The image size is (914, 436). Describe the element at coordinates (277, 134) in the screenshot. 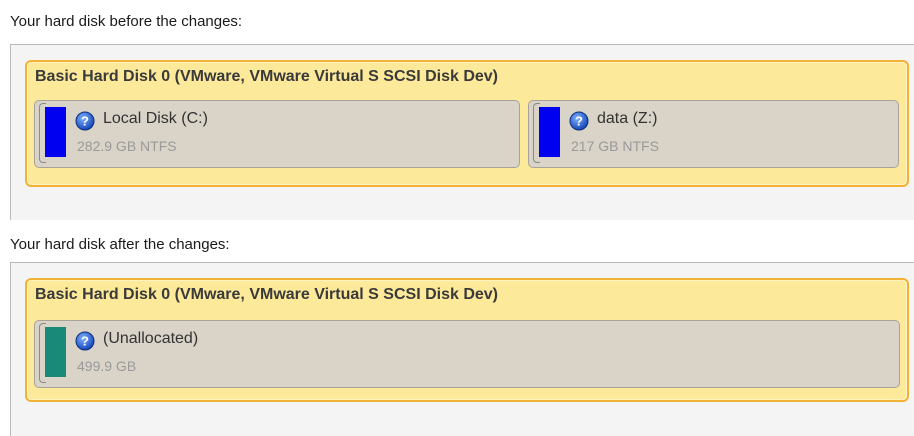

I see `before-partition-c: ? Local Disk (C:) 282.9 GB NTFS` at that location.